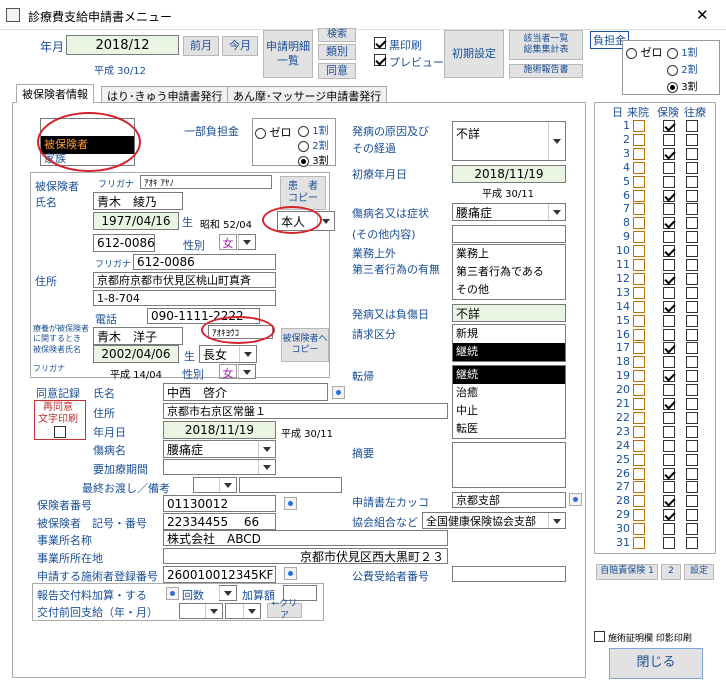 The width and height of the screenshot is (726, 693). What do you see at coordinates (509, 212) in the screenshot?
I see `disease-select: 腰痛症` at bounding box center [509, 212].